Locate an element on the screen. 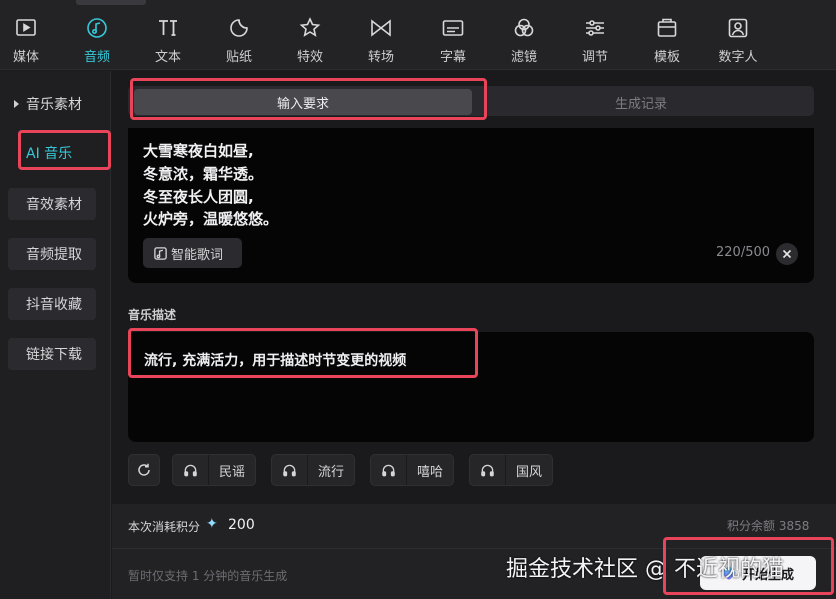  tool-adjust-label: 调节 is located at coordinates (594, 57).